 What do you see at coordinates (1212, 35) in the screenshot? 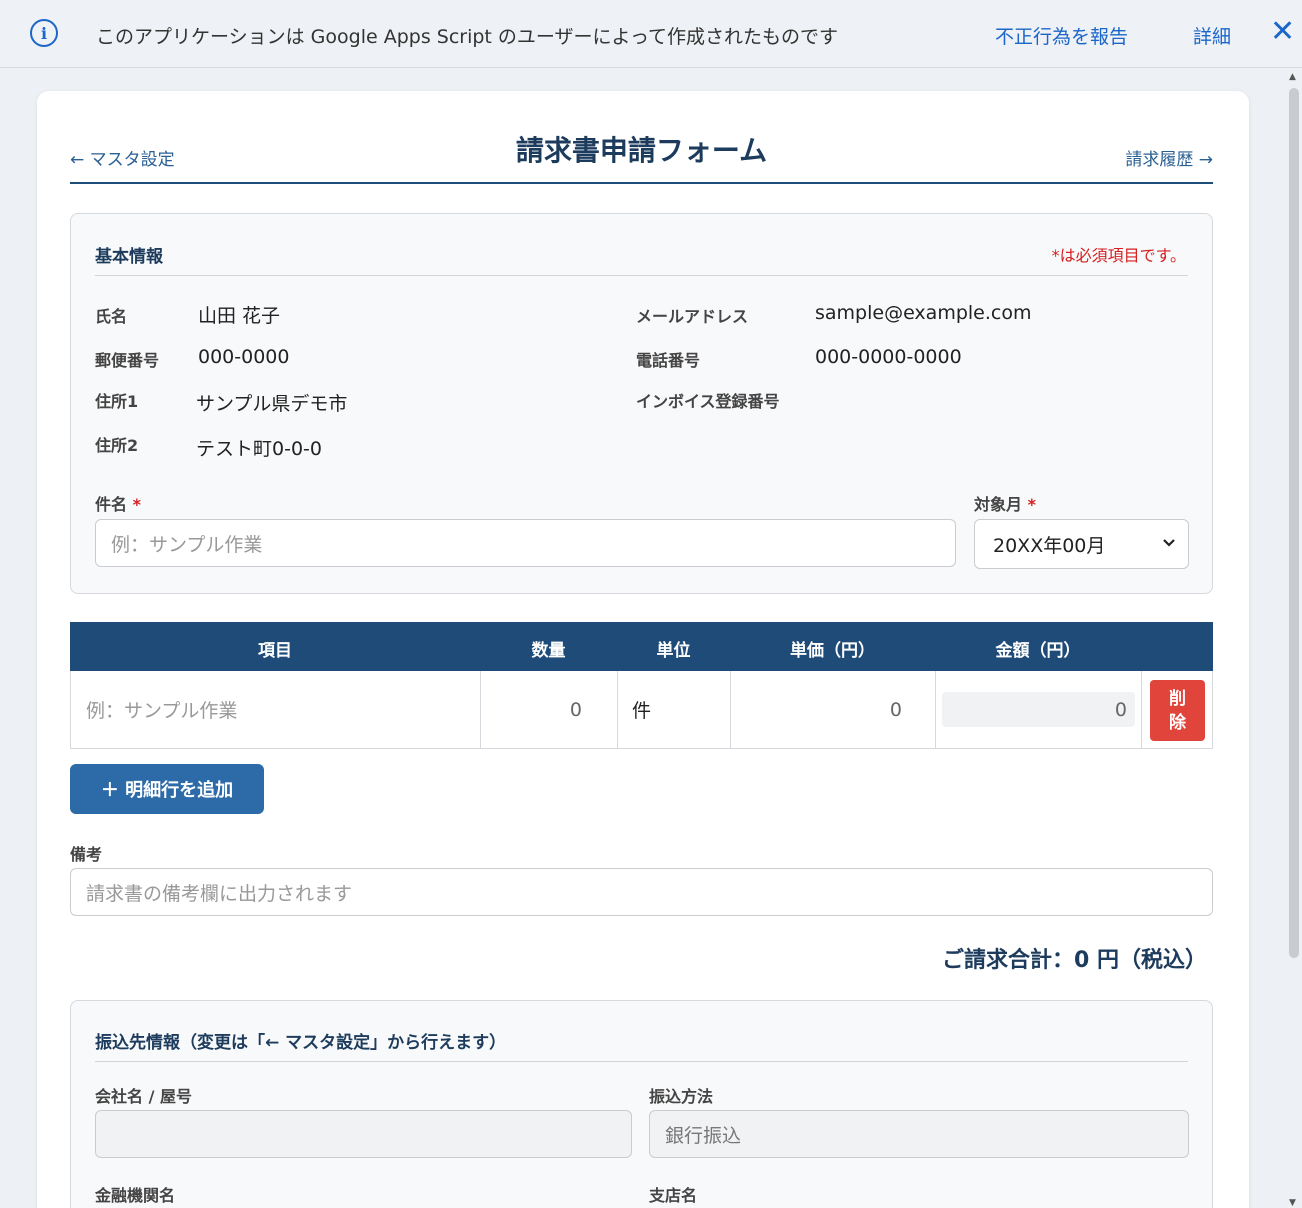
I see `details-link: 詳細` at bounding box center [1212, 35].